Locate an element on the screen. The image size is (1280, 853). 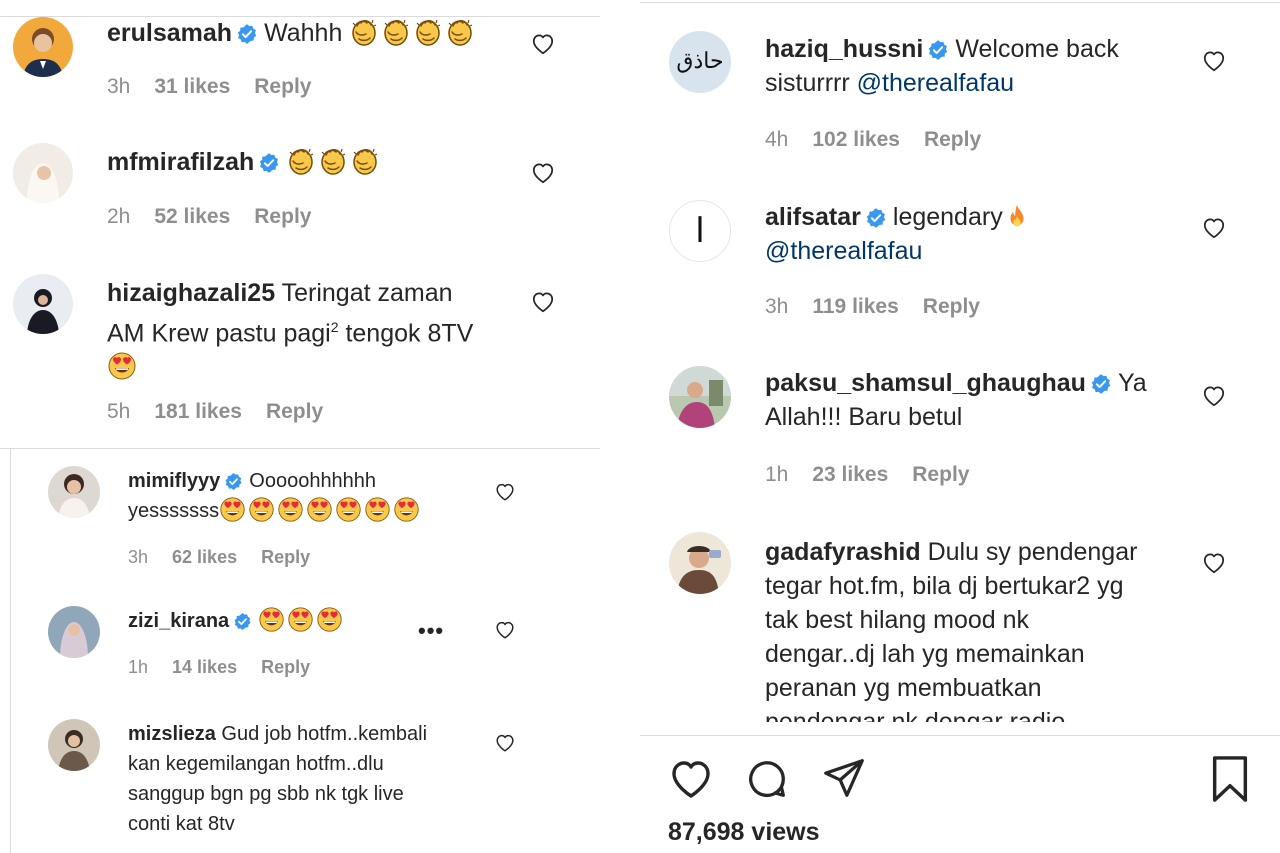
timestamp: 5h is located at coordinates (119, 411).